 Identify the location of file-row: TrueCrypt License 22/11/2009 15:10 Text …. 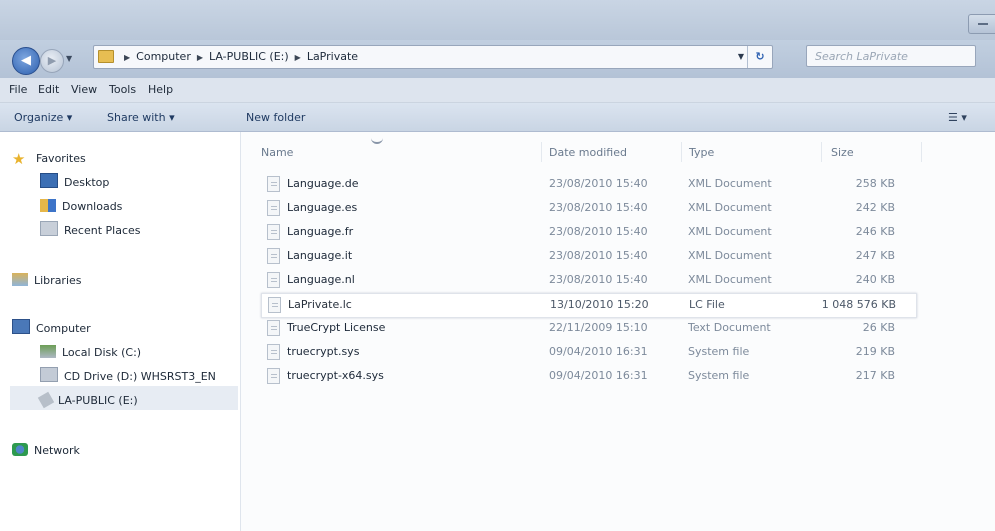
(588, 328).